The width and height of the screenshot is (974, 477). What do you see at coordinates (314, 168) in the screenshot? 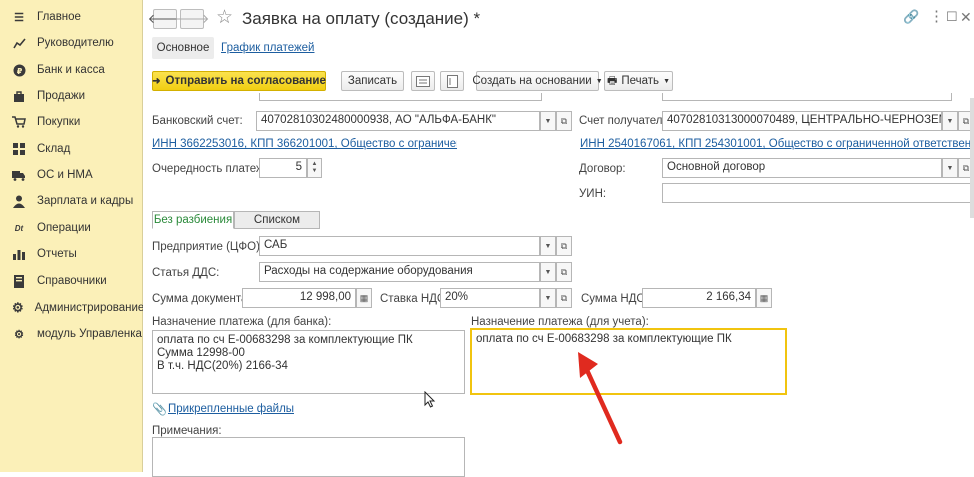
I see `priority-stepper: ▲ ▼` at bounding box center [314, 168].